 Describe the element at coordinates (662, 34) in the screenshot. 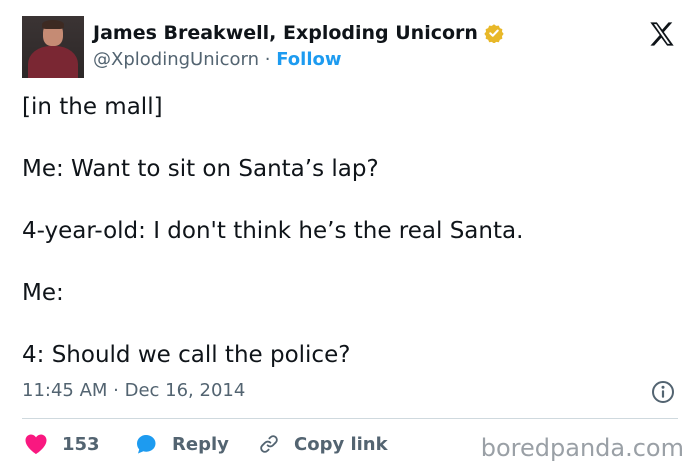

I see `x-logo-icon` at that location.